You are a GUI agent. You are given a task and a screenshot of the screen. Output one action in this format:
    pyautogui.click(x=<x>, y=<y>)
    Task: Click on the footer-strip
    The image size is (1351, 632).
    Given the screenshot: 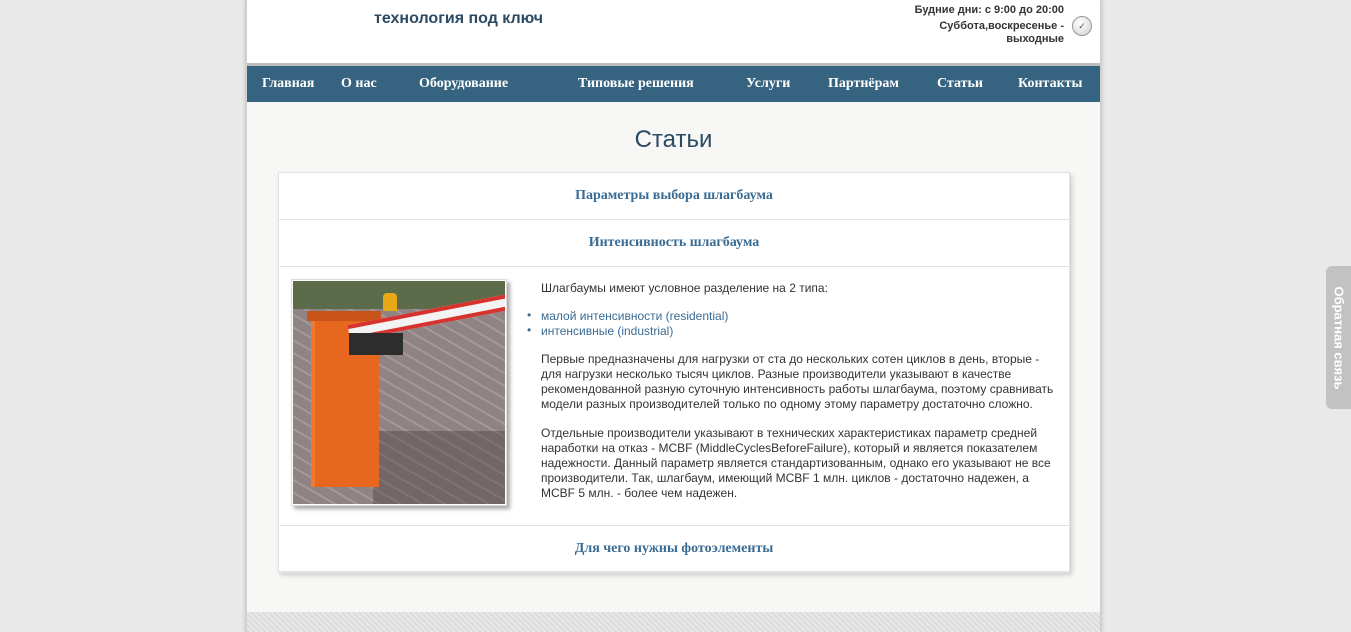 What is the action you would take?
    pyautogui.click(x=673, y=622)
    